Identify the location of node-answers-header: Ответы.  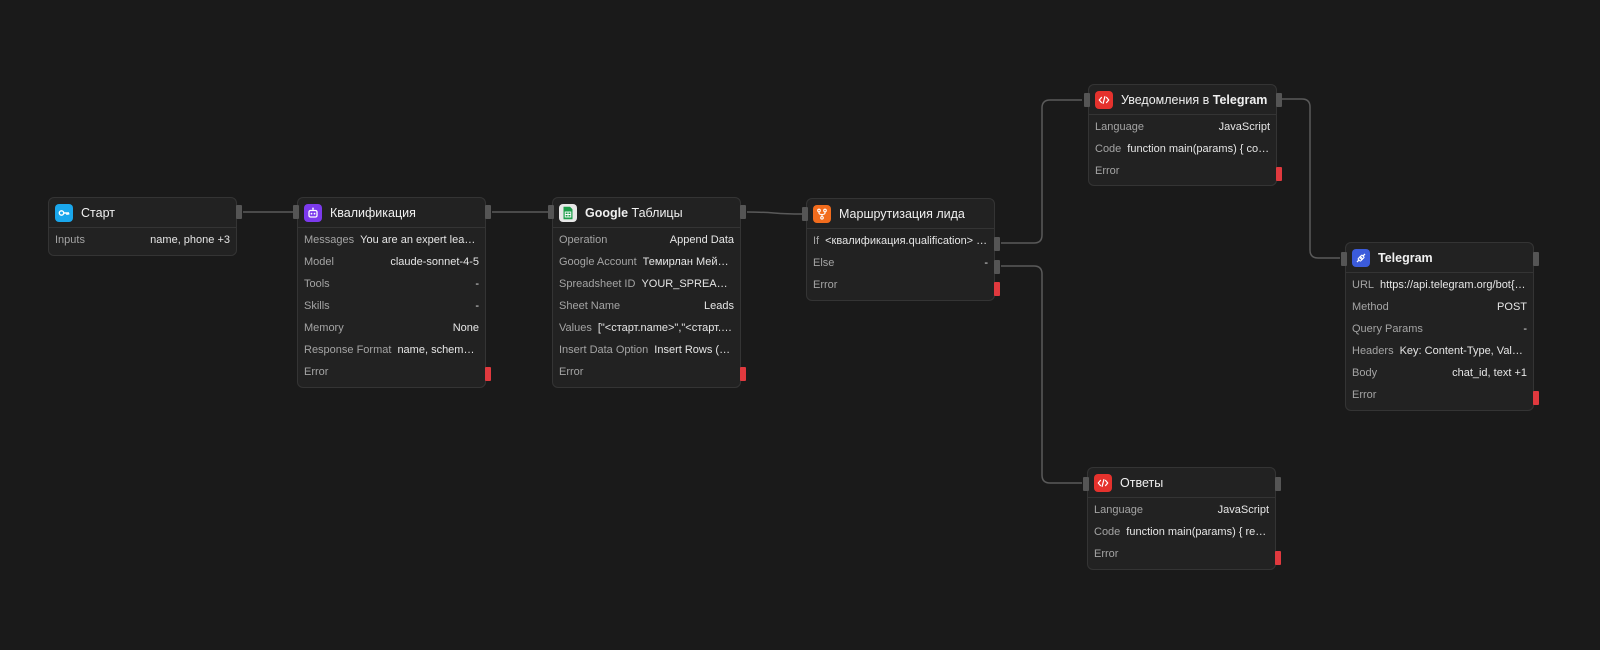
(1181, 483).